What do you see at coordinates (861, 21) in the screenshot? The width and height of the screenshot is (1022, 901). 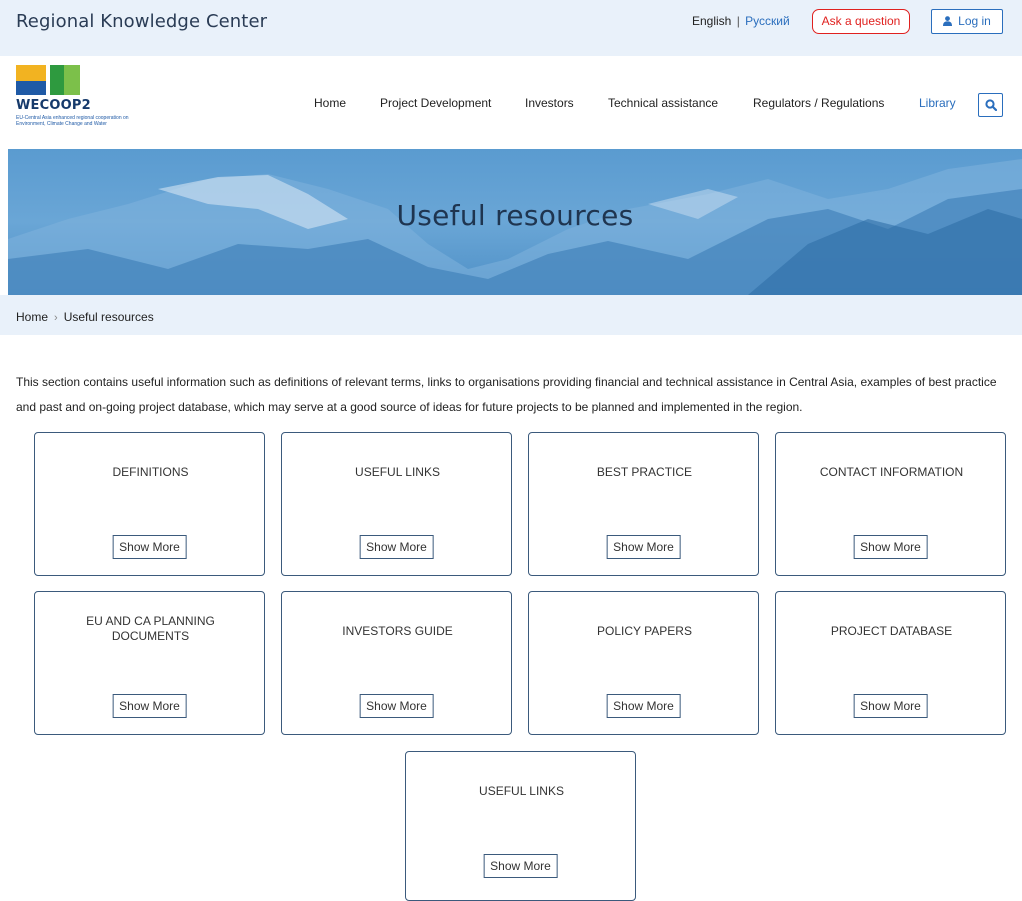 I see `ask-question-button: Ask a question` at bounding box center [861, 21].